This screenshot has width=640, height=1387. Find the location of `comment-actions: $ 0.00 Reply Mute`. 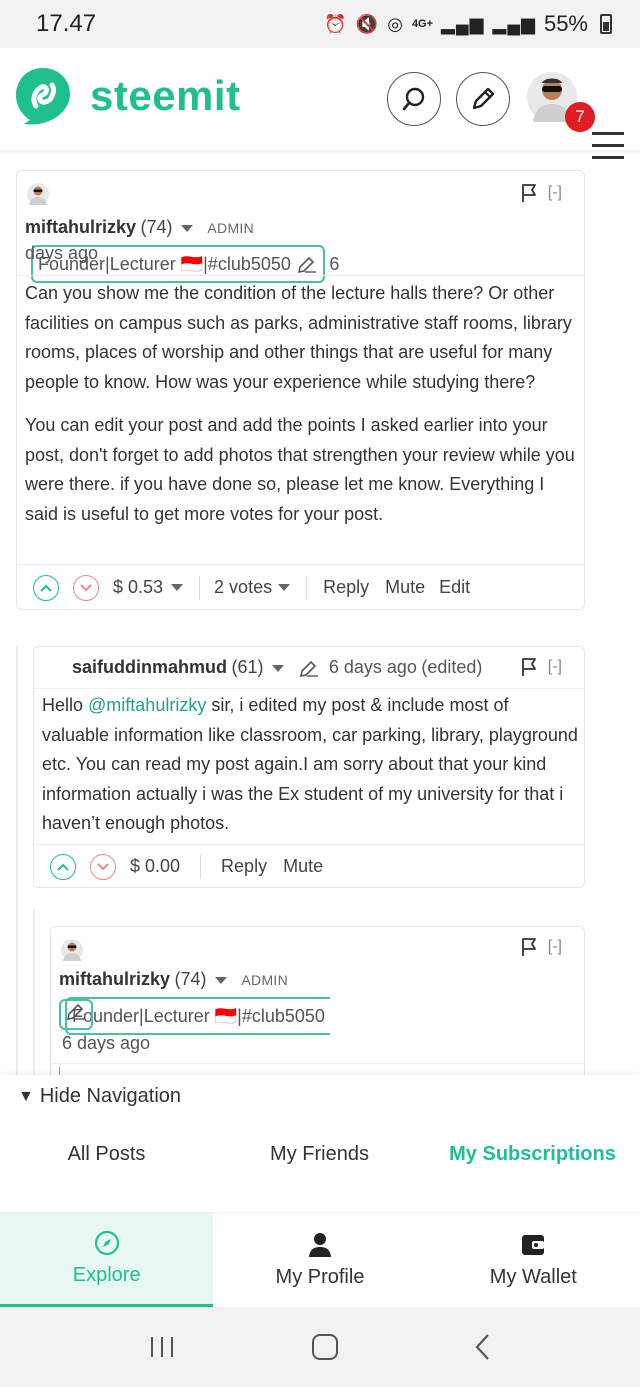

comment-actions: $ 0.00 Reply Mute is located at coordinates (309, 866).